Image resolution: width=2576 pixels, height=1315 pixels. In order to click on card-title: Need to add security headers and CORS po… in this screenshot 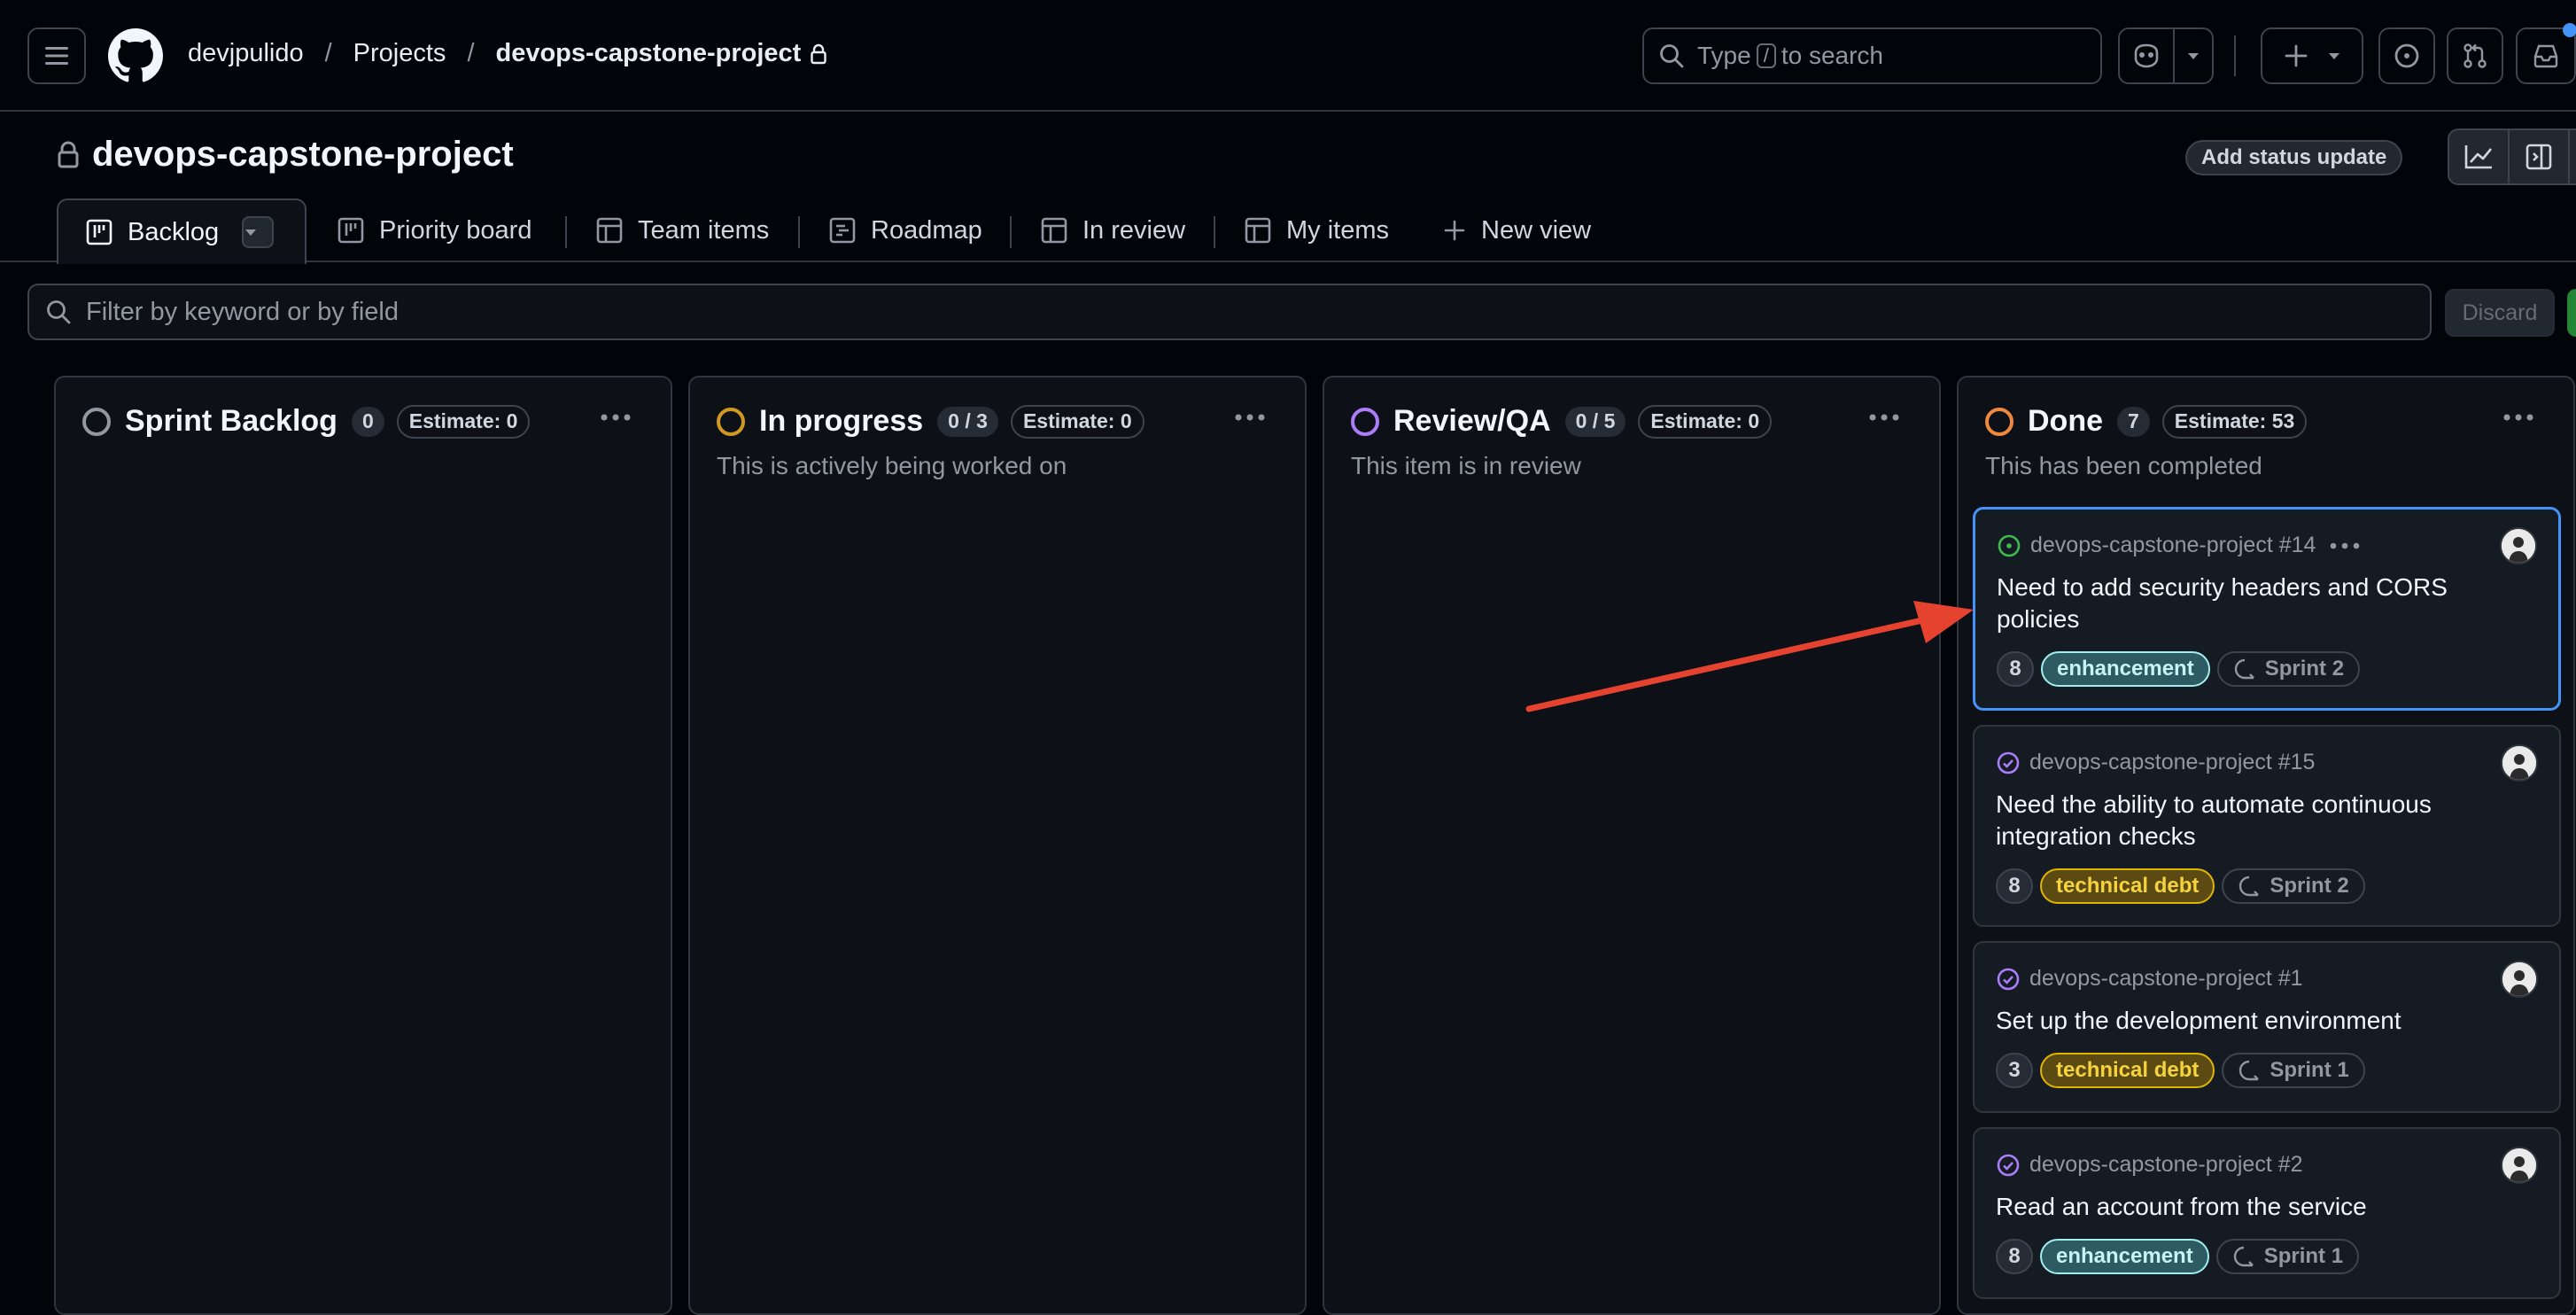, I will do `click(2262, 603)`.